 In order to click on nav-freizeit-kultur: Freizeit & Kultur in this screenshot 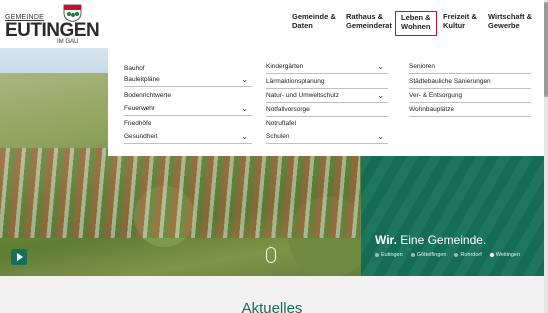, I will do `click(460, 24)`.